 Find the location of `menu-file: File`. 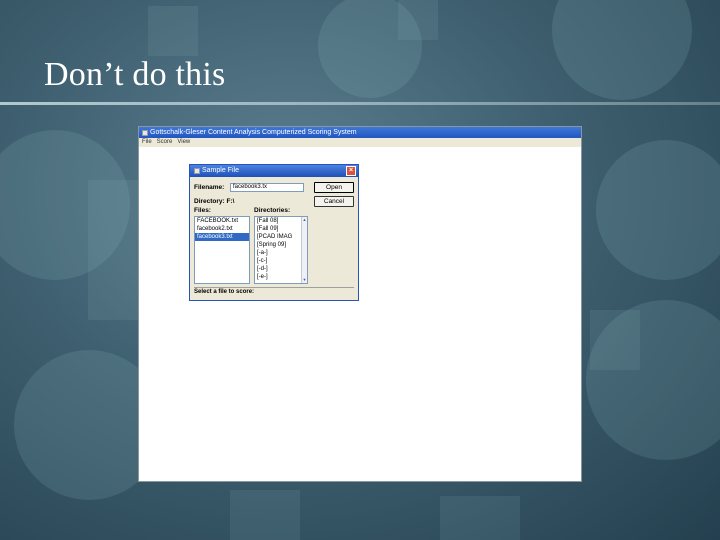

menu-file: File is located at coordinates (147, 142).